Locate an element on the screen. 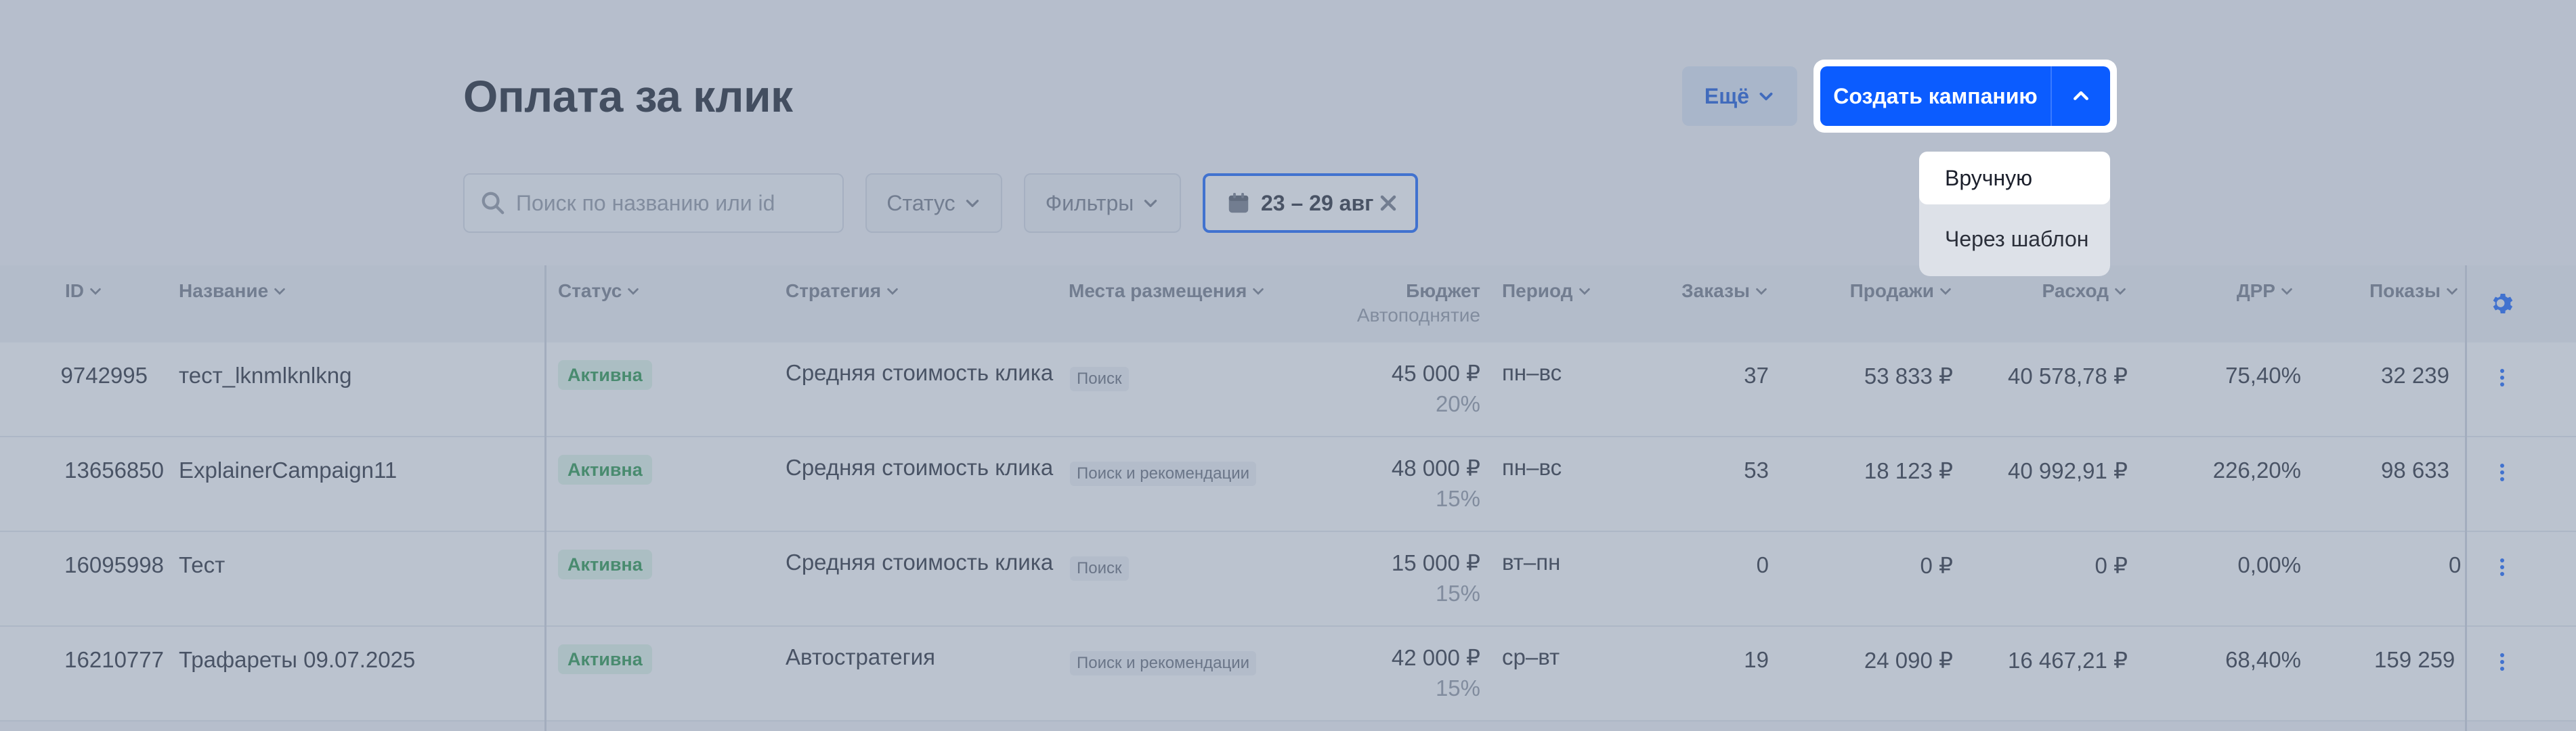 The image size is (2576, 731). column-header-drr: ДРР is located at coordinates (2237, 291).